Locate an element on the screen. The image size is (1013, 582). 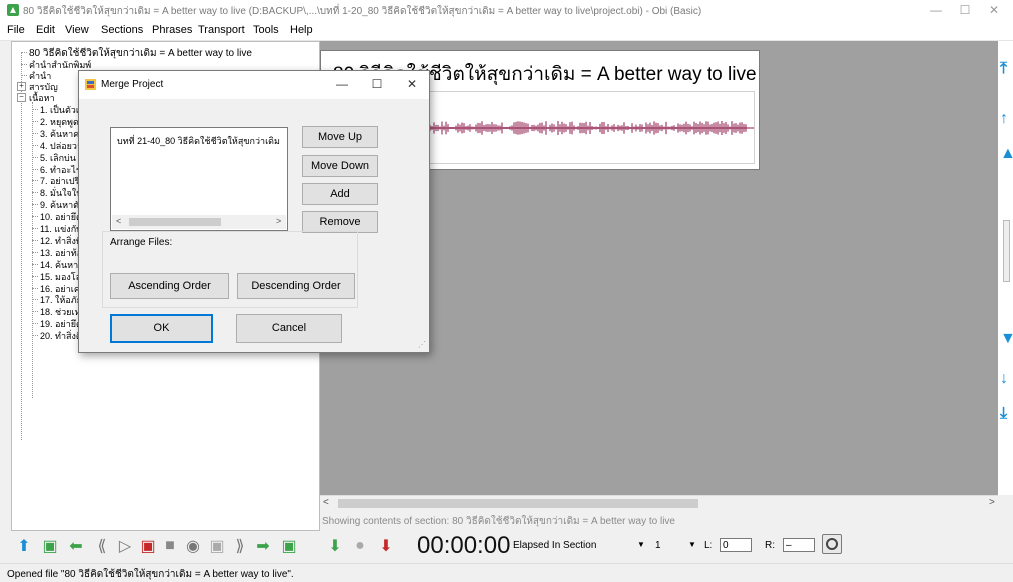
dialog-minimize-button: — is located at coordinates (342, 84).